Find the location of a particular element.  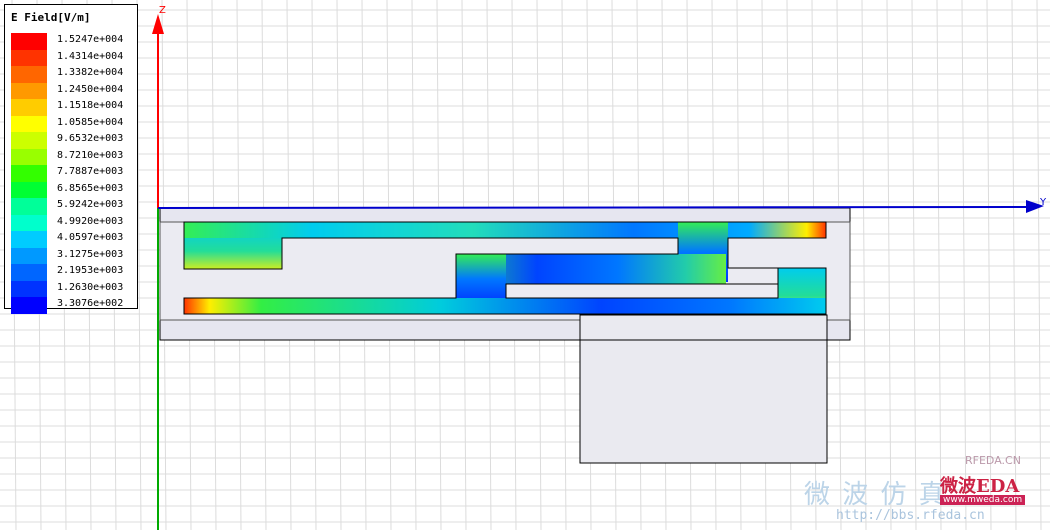

legend-label: 6.8565e+003 is located at coordinates (90, 188).